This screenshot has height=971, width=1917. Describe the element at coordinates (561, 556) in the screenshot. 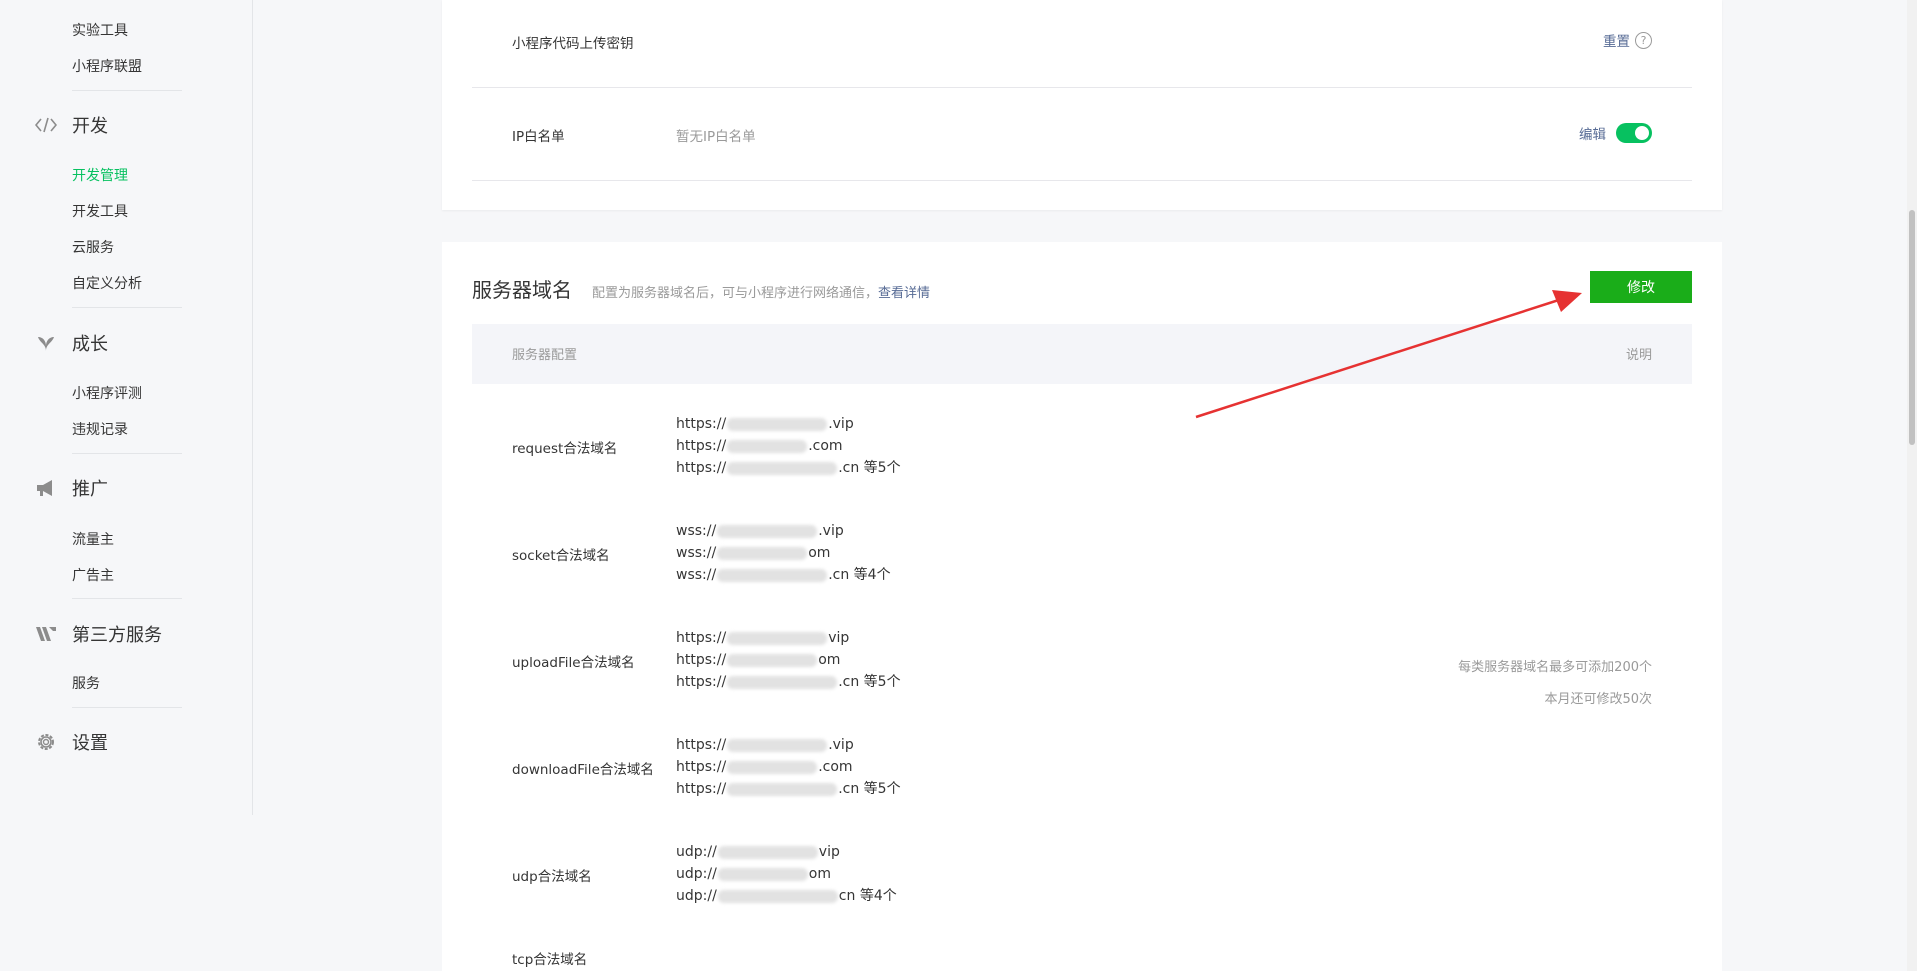

I see `domain-type-label: socket合法域名` at that location.